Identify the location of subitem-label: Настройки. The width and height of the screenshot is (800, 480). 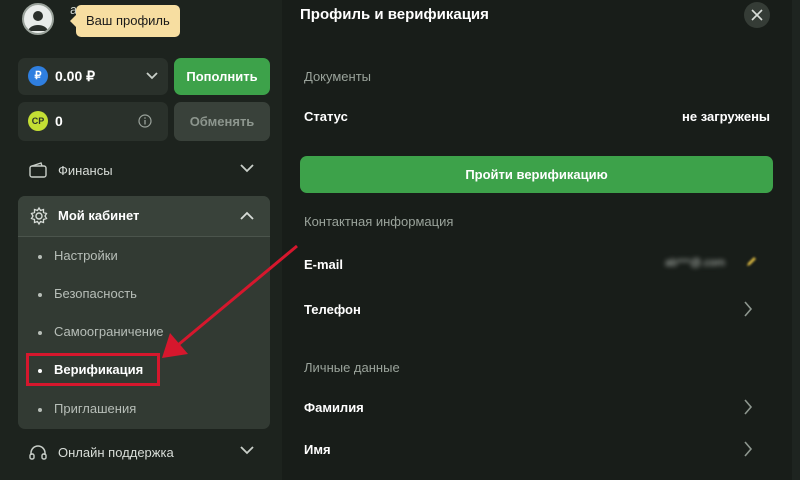
(86, 255).